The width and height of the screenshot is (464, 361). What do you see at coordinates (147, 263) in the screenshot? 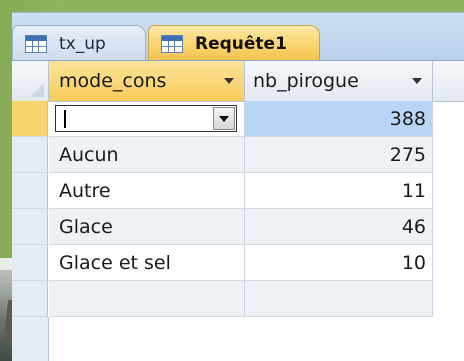
I see `cell-mode-cons: Glace et sel` at bounding box center [147, 263].